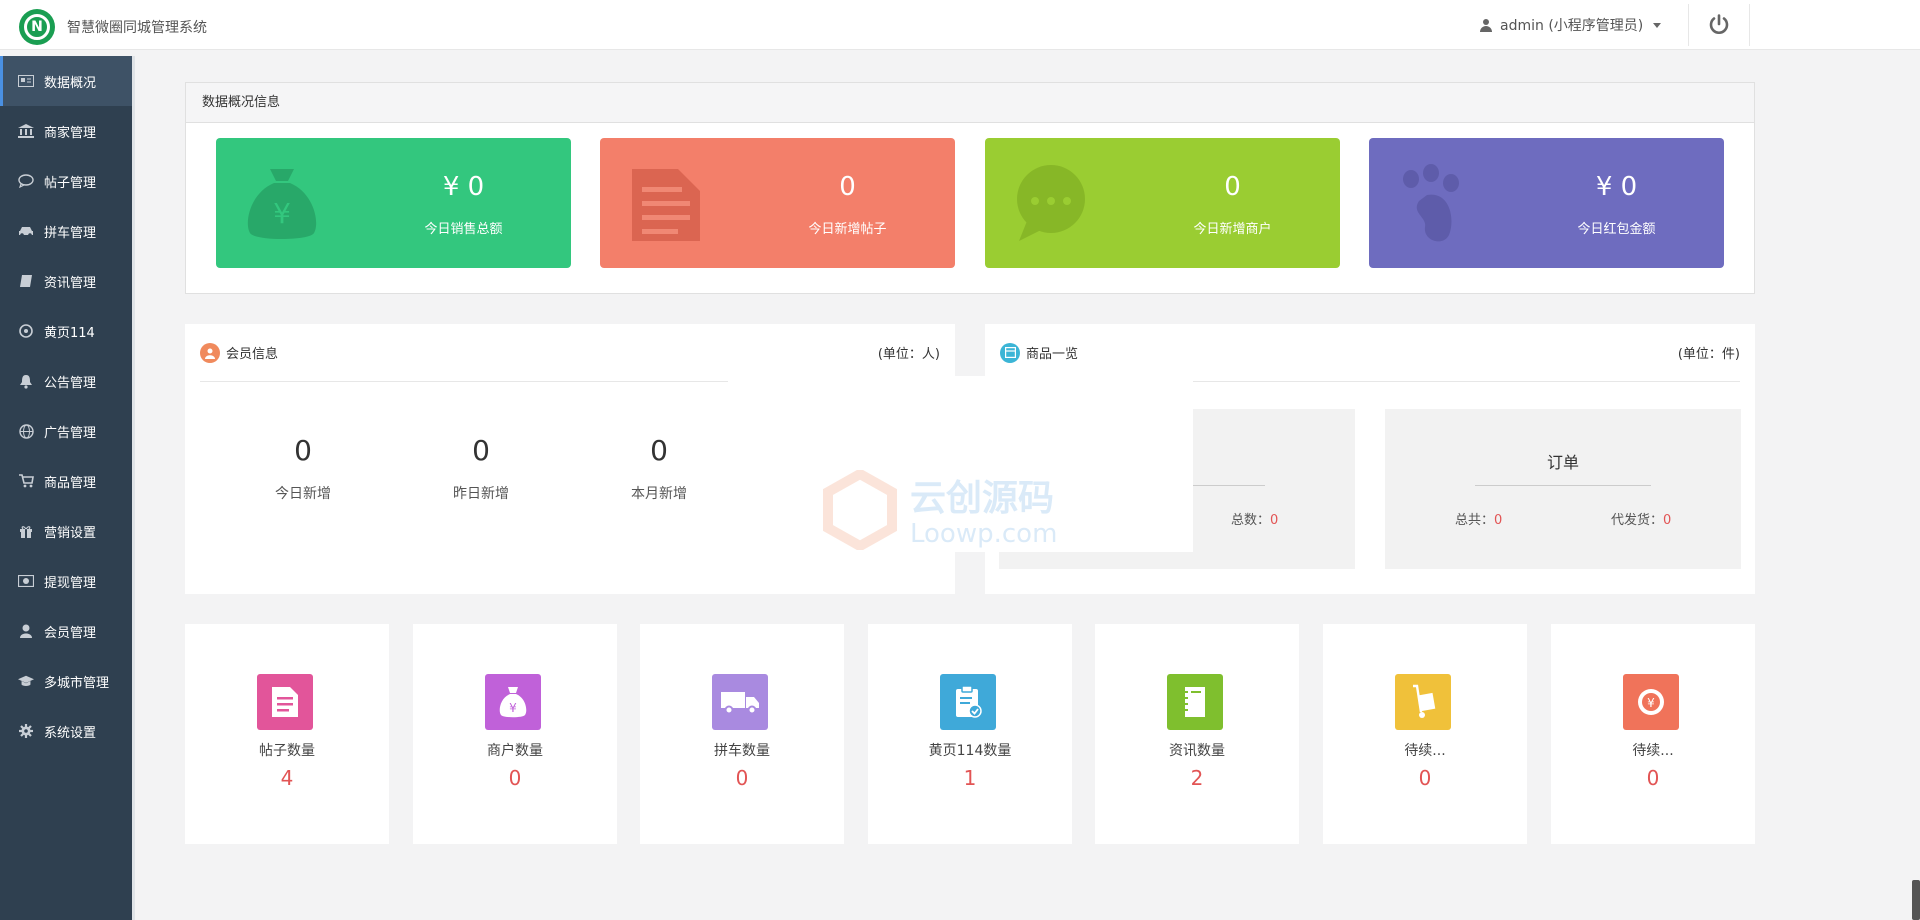  Describe the element at coordinates (393, 203) in the screenshot. I see `stat-card-sales: ¥ ¥ 0 今日销售总额` at that location.